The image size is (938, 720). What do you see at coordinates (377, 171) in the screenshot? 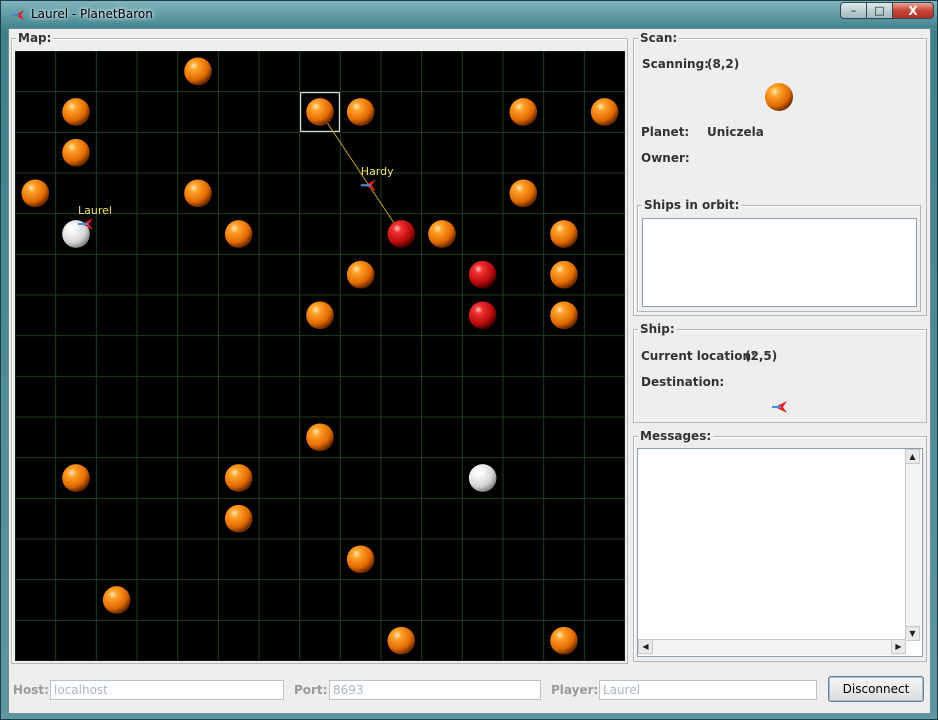
I see `fleet-name-label: Hardy` at bounding box center [377, 171].